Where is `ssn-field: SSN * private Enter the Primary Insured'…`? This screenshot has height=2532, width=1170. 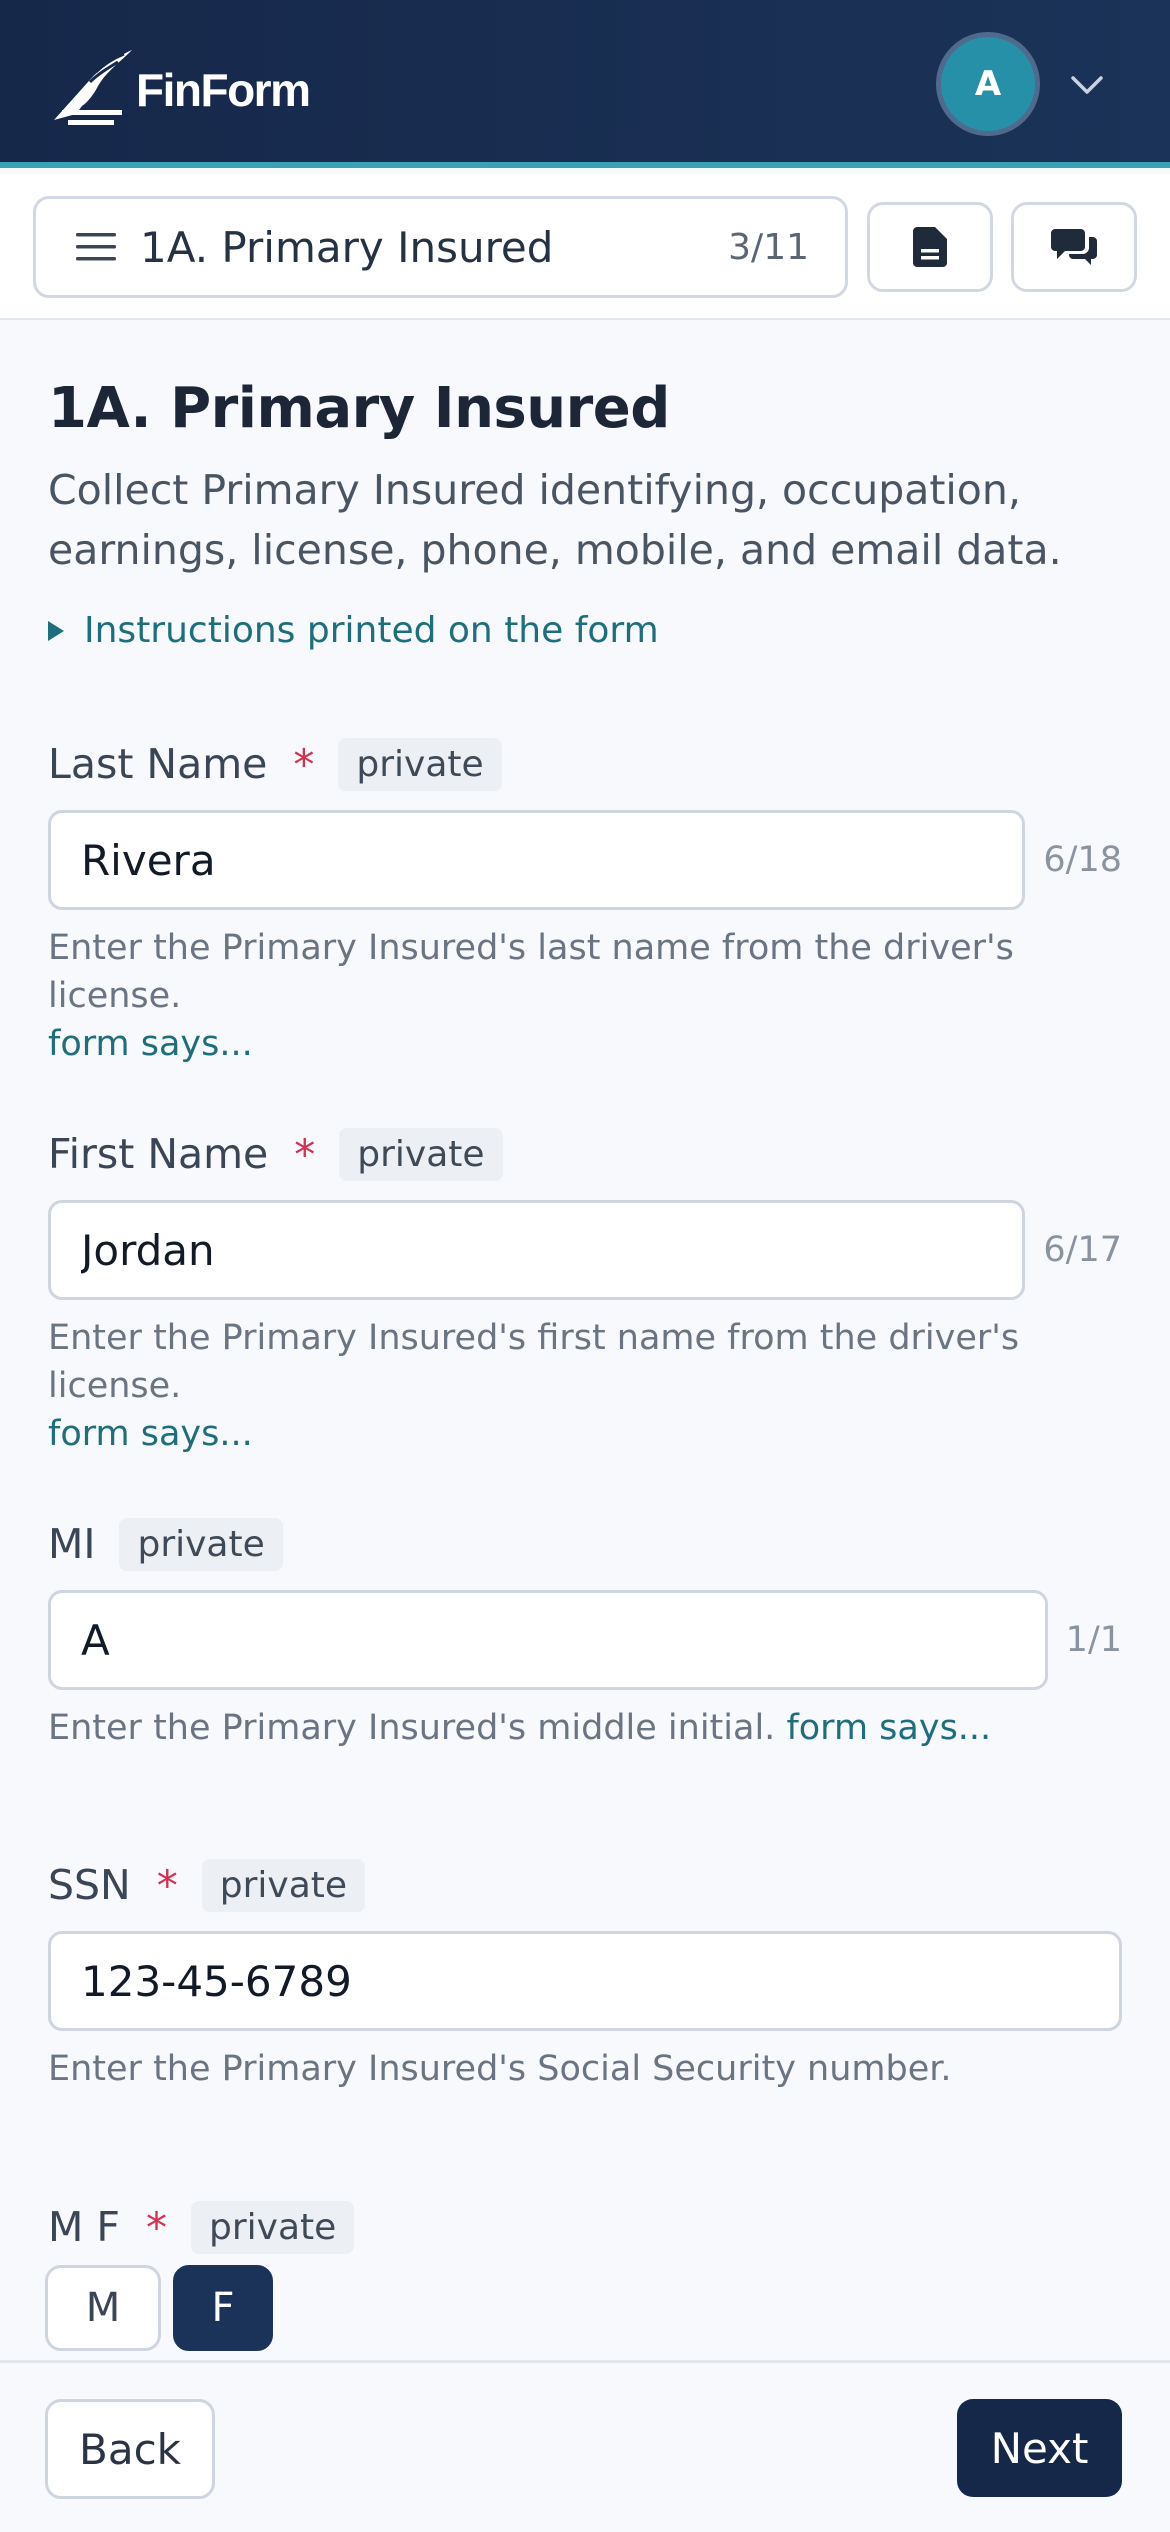
ssn-field: SSN * private Enter the Primary Insured'… is located at coordinates (585, 1973).